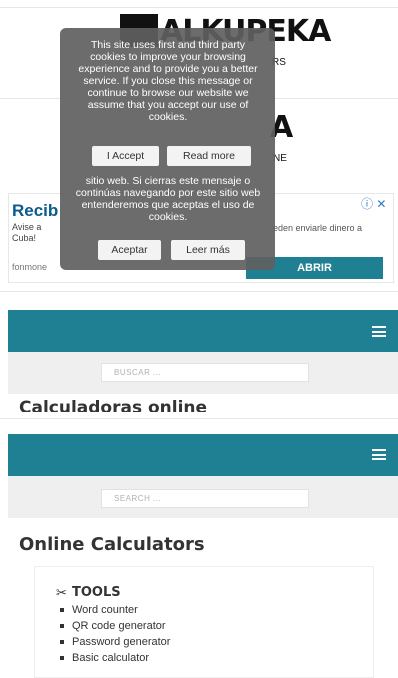 The width and height of the screenshot is (398, 678). Describe the element at coordinates (373, 203) in the screenshot. I see `ad-close-icon: ⓘ ✕` at that location.